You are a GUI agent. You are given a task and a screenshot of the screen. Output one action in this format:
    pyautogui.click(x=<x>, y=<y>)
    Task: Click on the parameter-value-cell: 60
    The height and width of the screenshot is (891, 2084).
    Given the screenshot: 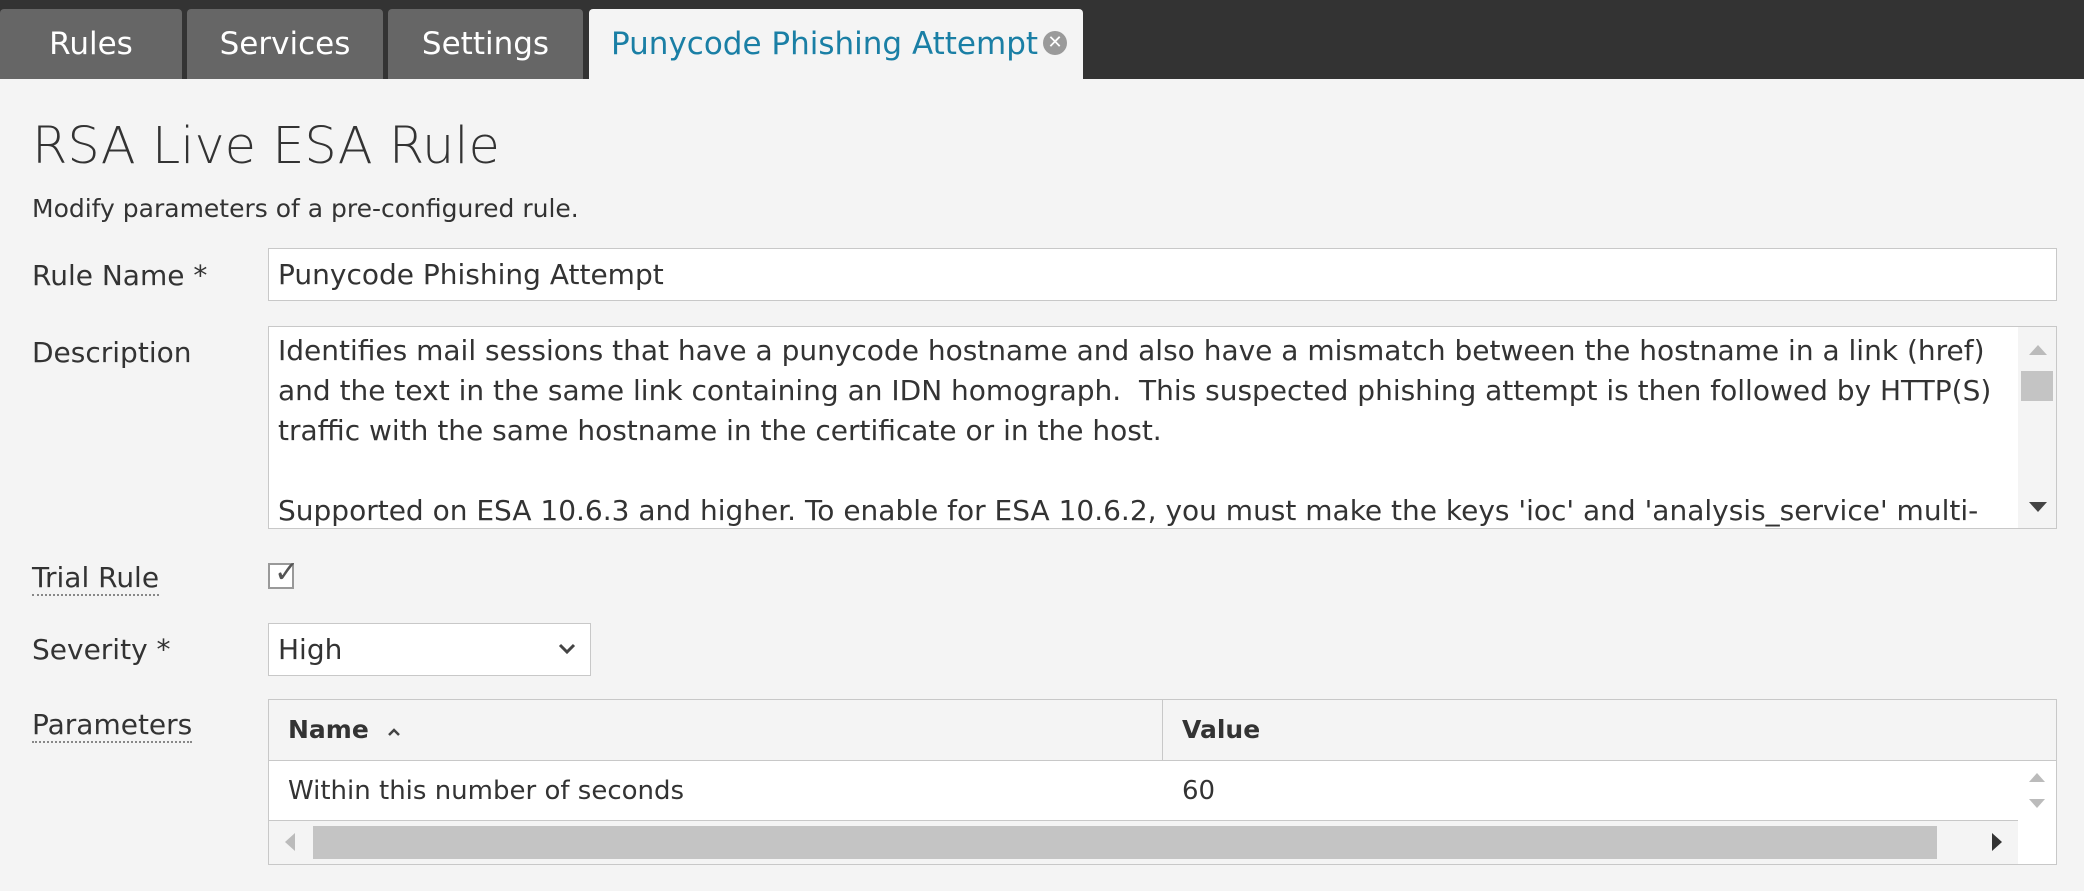 What is the action you would take?
    pyautogui.click(x=1198, y=791)
    